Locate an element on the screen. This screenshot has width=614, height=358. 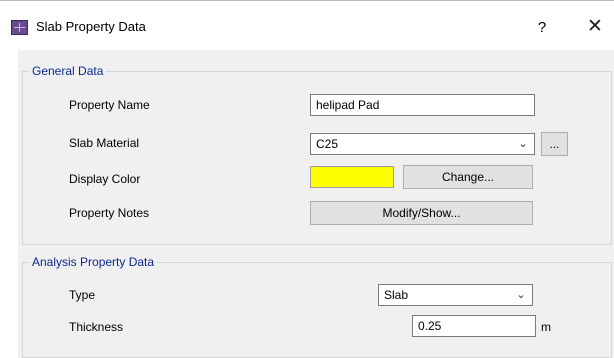
slab-material-value: C25 is located at coordinates (327, 144).